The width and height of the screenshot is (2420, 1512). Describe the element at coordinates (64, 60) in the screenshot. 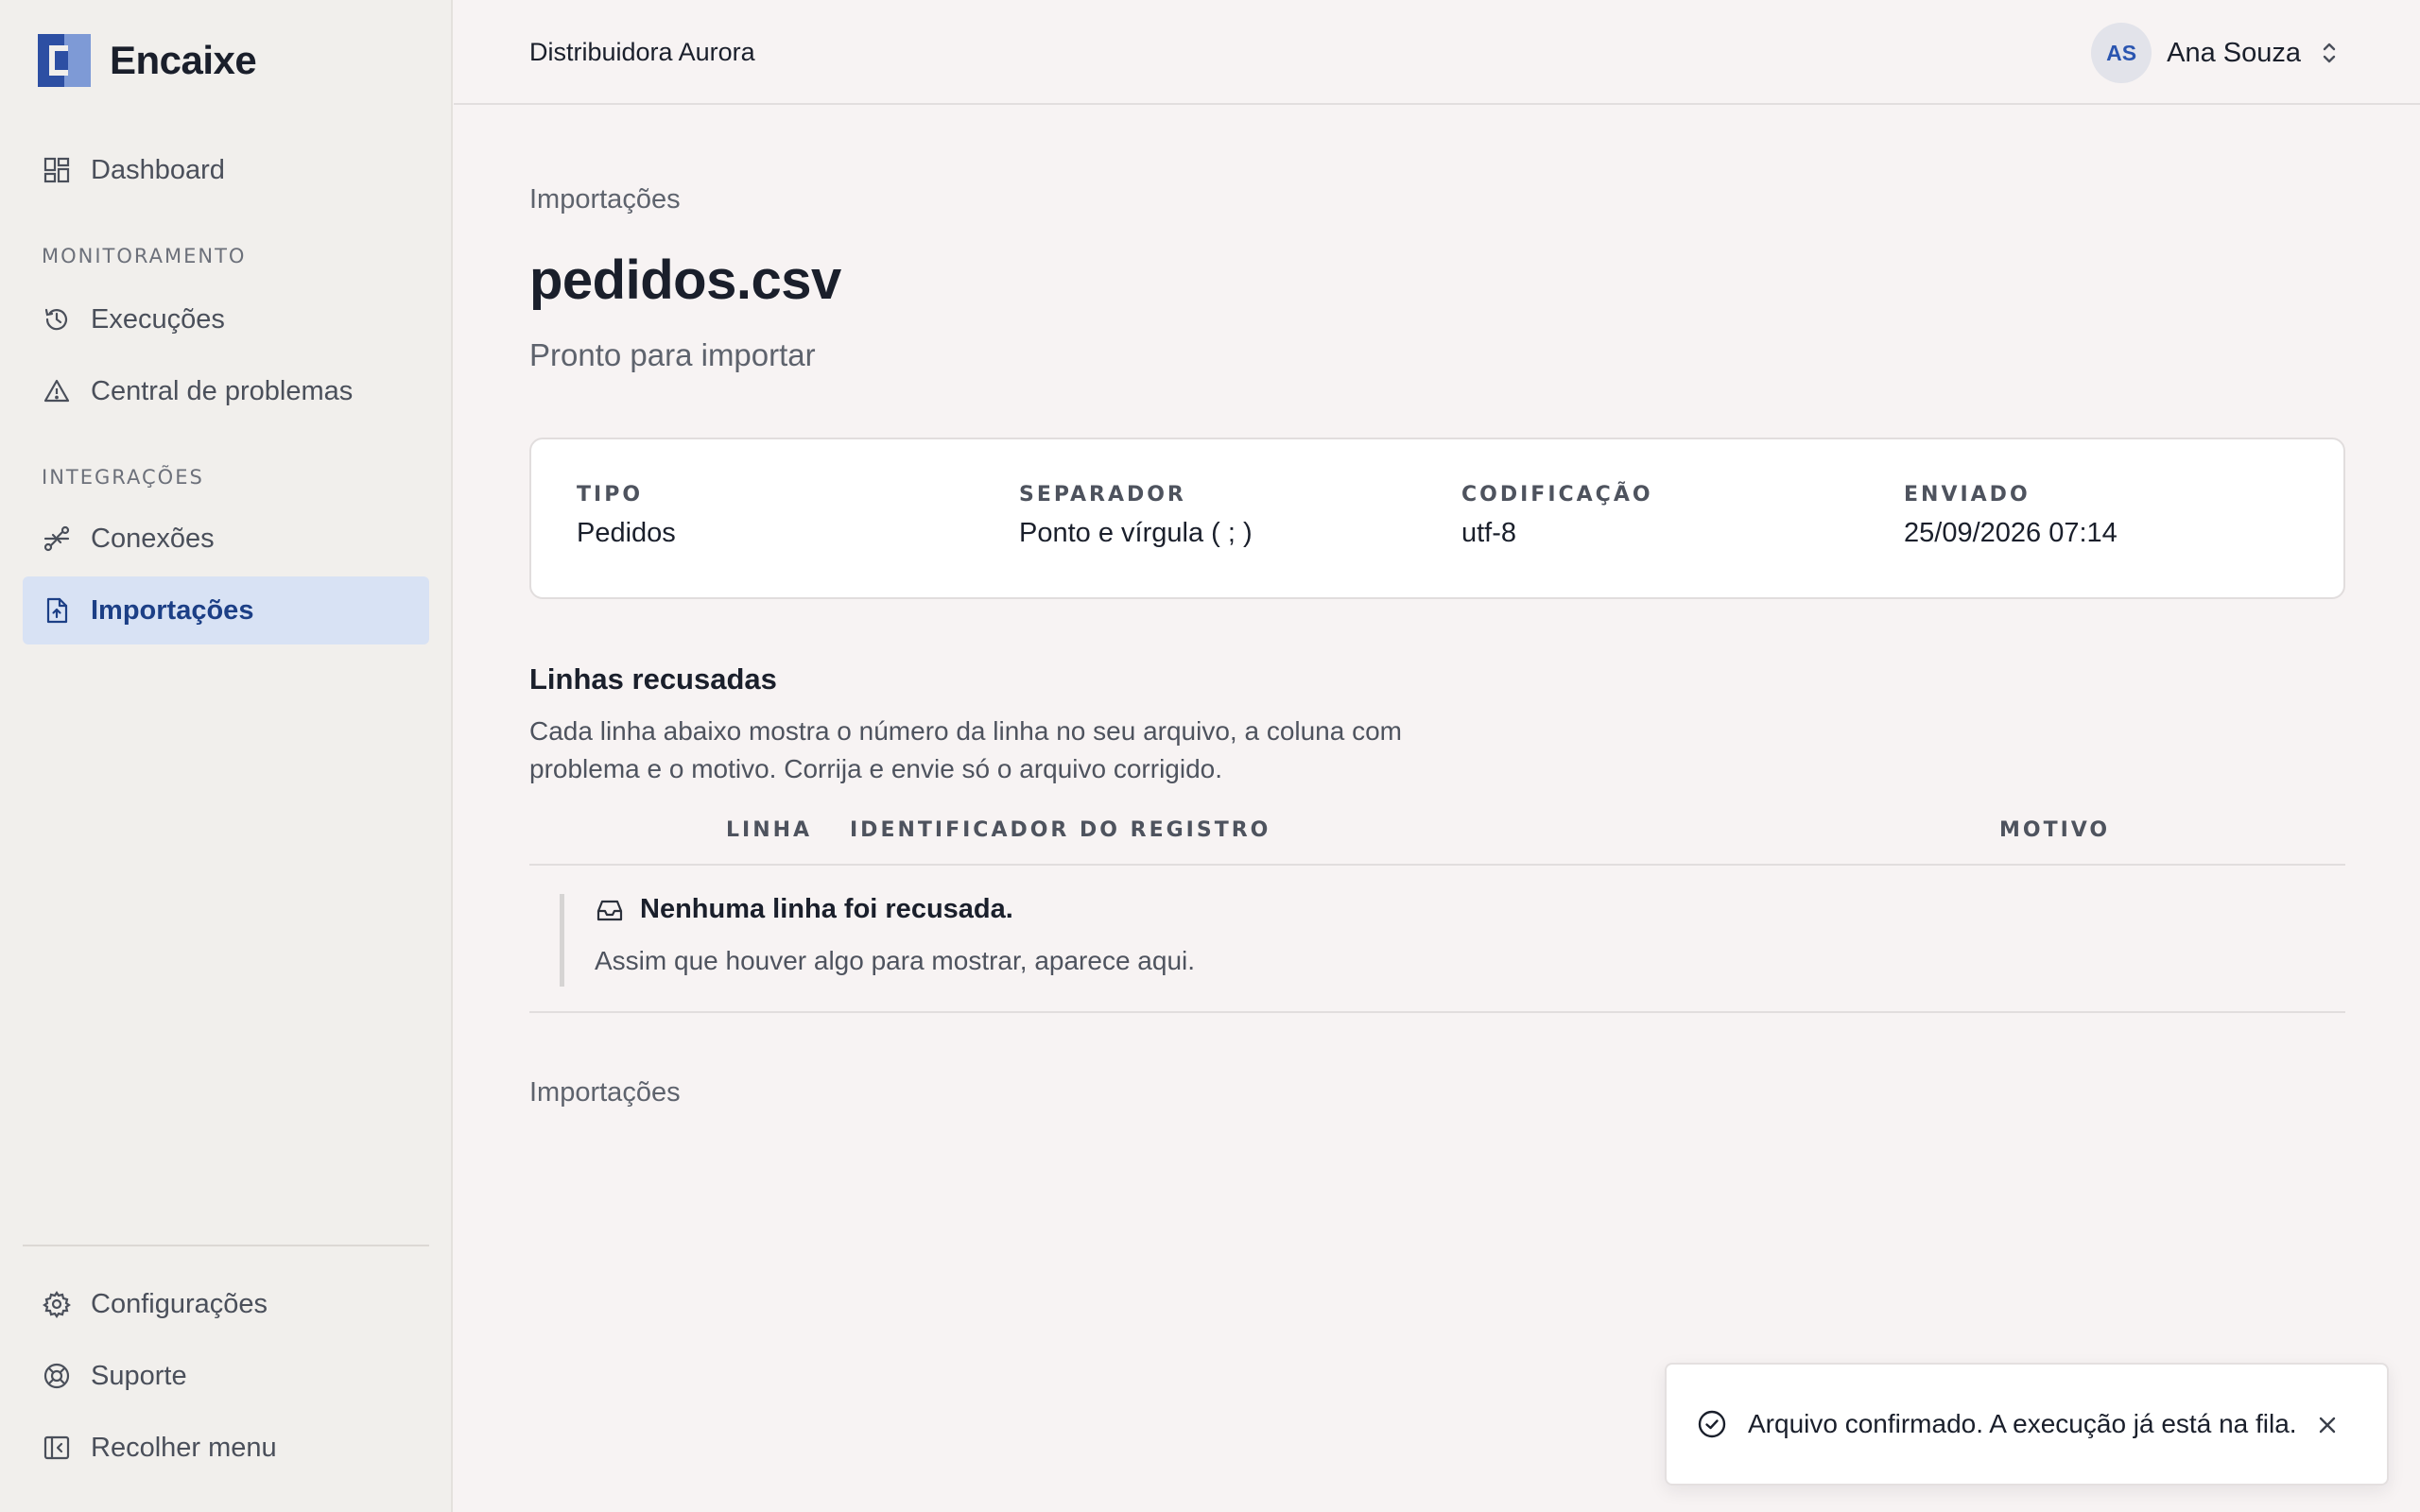

I see `logo-icon` at that location.